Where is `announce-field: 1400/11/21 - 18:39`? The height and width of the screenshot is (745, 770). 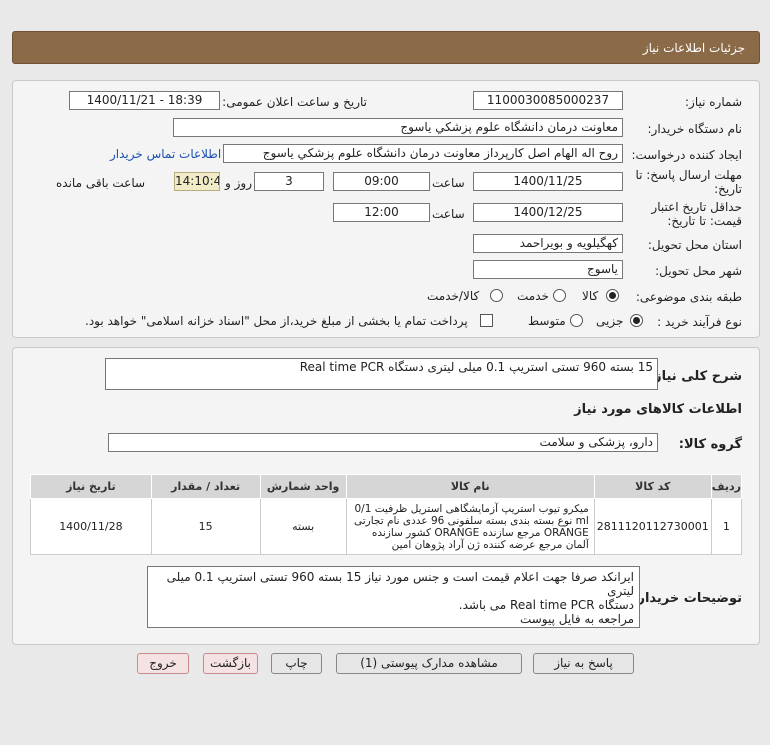
announce-field: 1400/11/21 - 18:39 is located at coordinates (144, 100).